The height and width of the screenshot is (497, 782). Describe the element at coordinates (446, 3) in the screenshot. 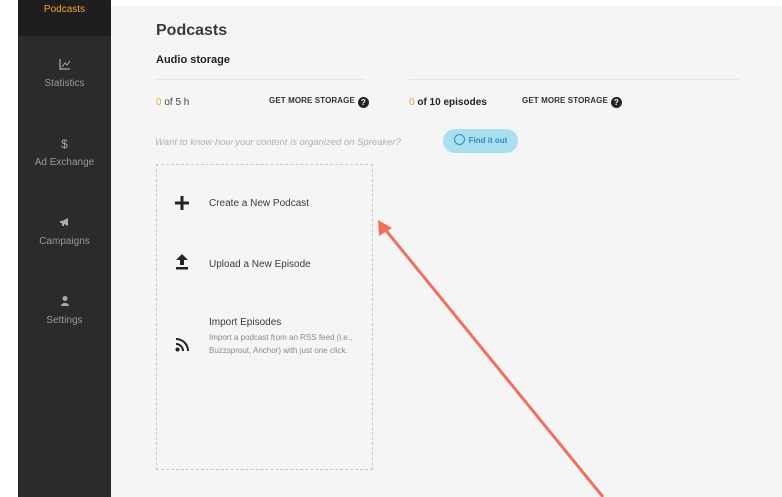

I see `top-border` at that location.